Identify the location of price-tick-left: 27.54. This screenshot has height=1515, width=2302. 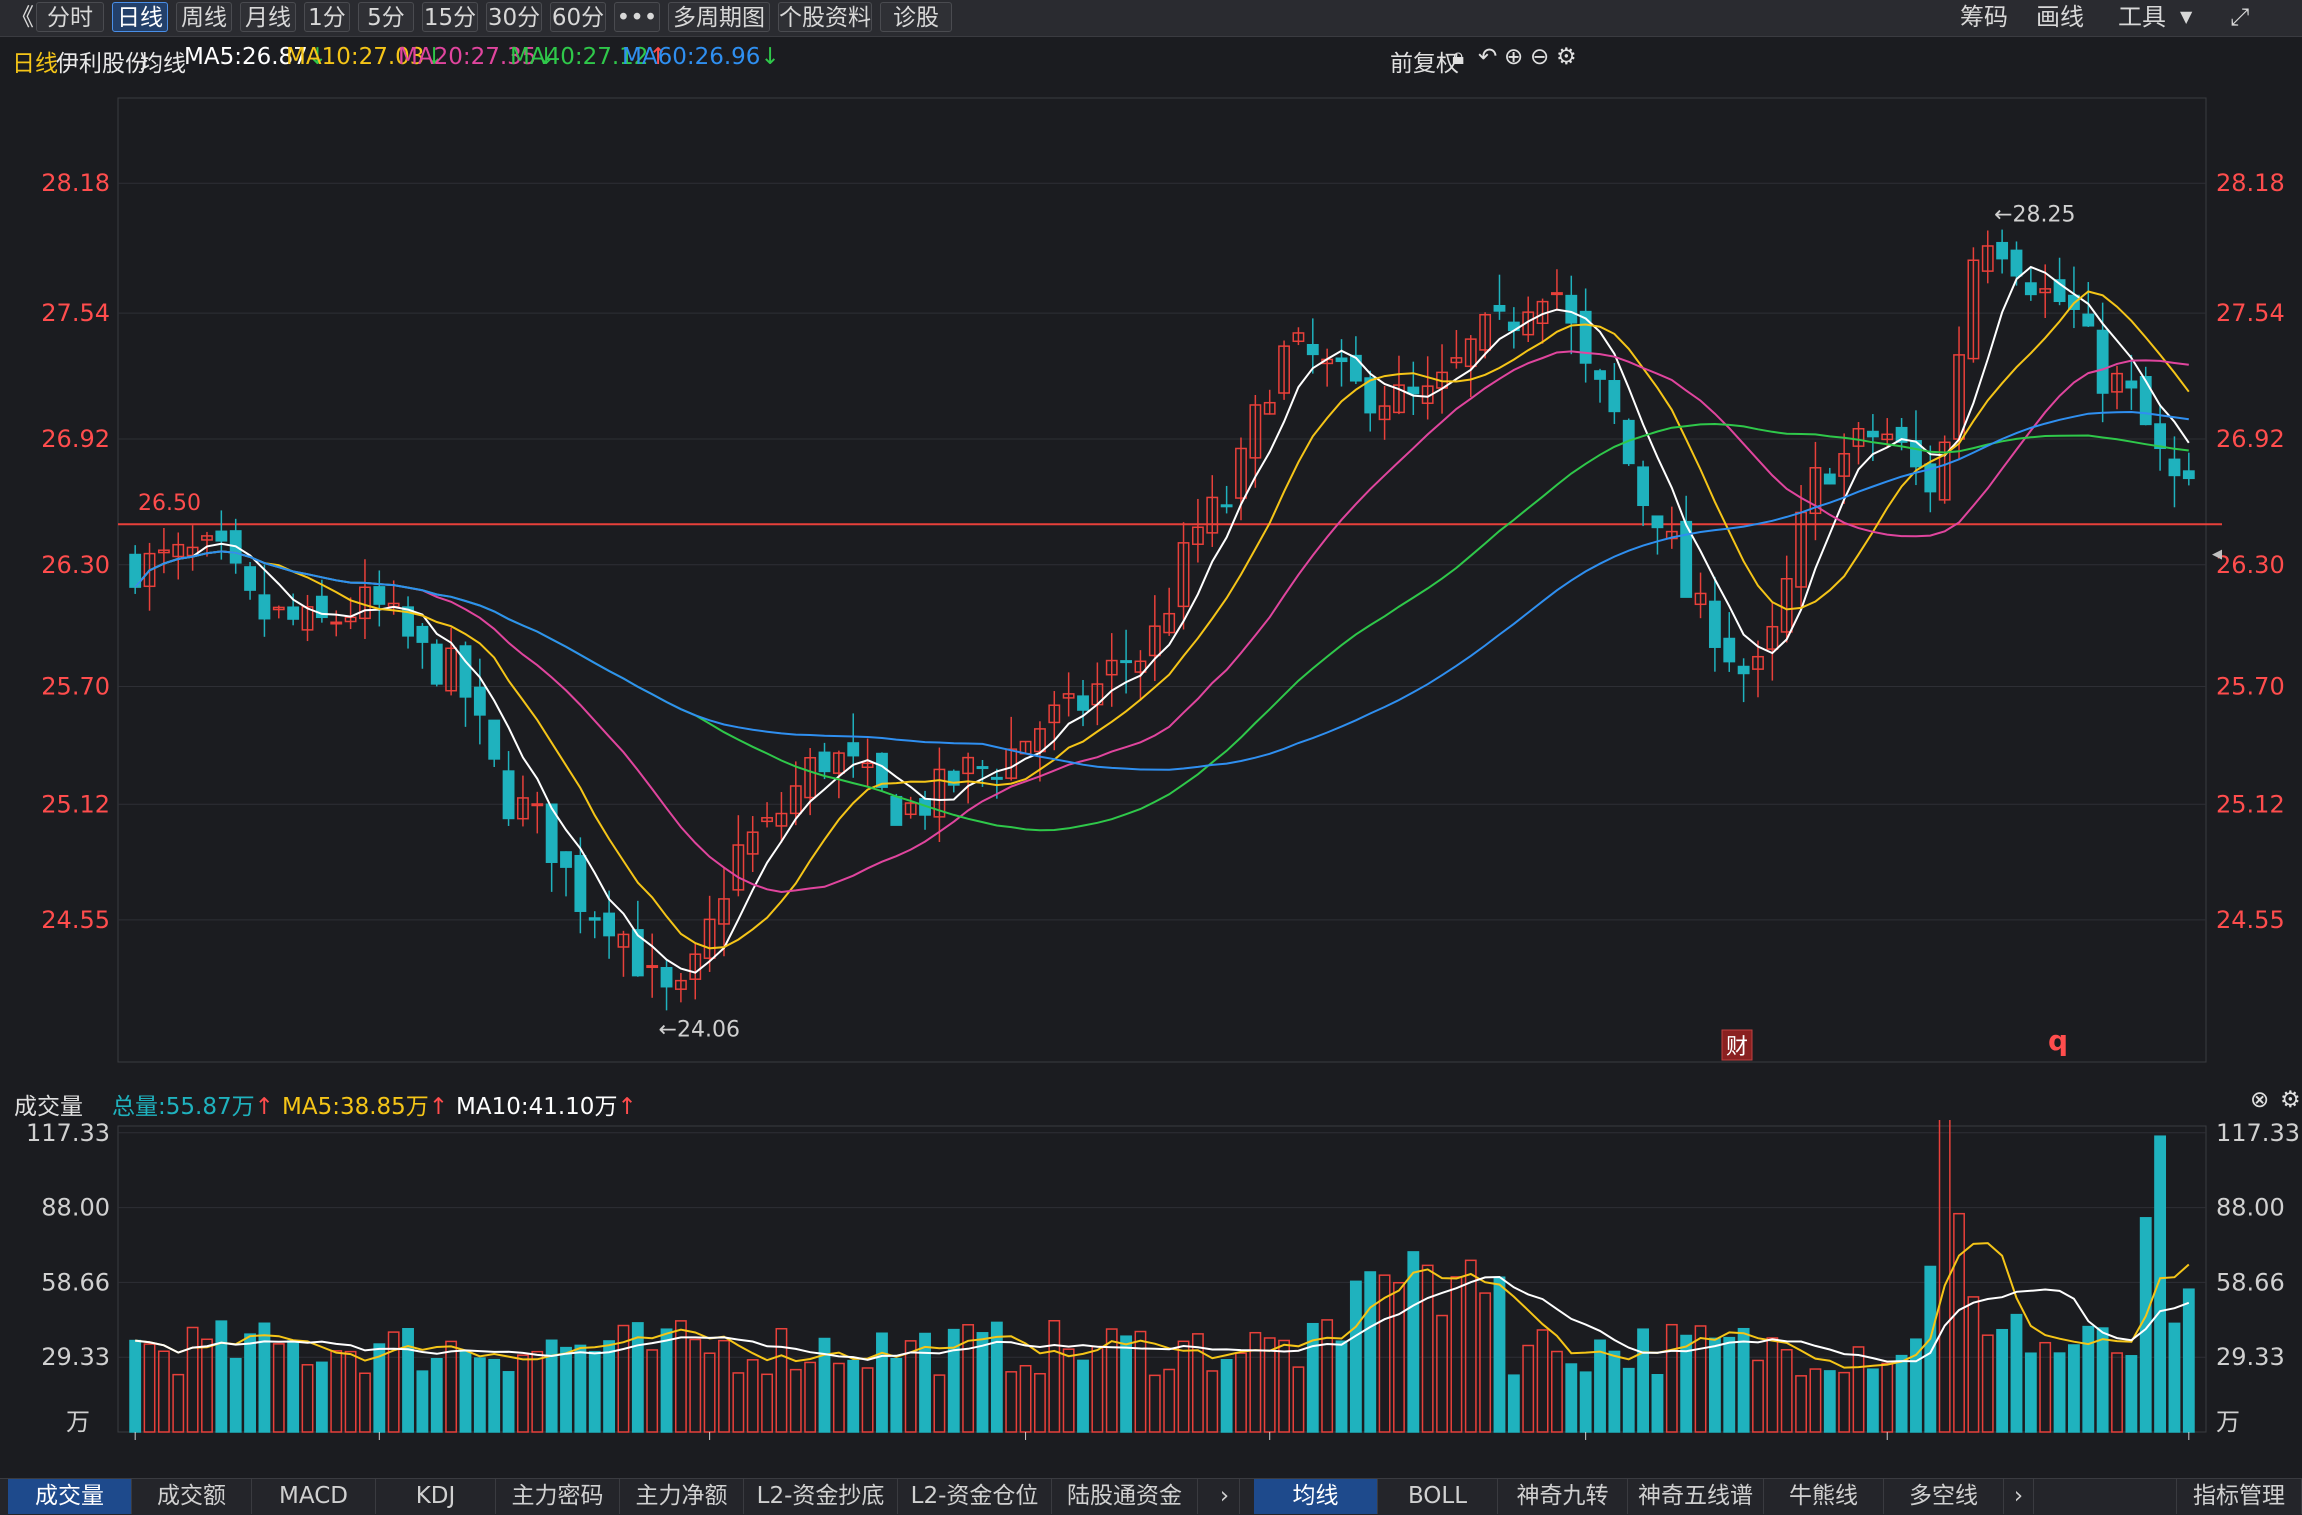
(75, 313).